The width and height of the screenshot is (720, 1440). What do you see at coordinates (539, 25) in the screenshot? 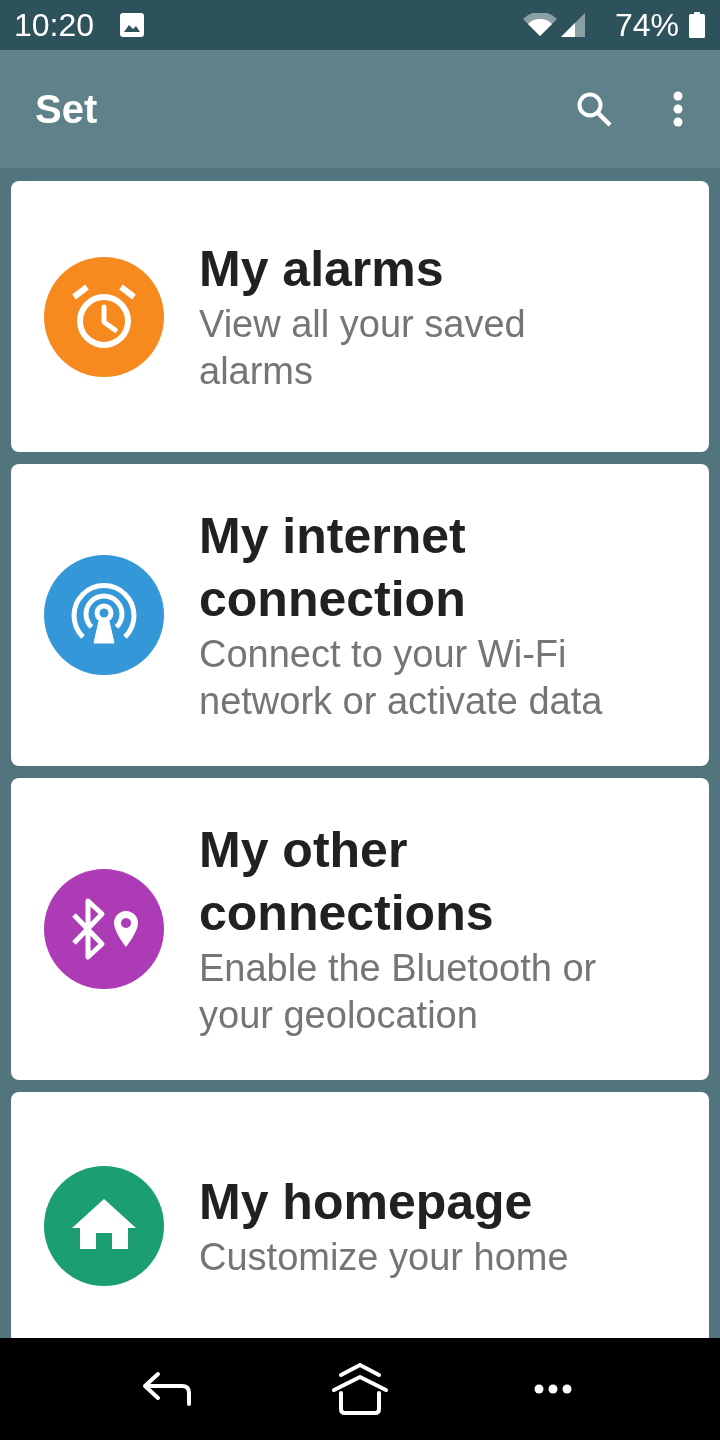
I see `wifi-icon` at bounding box center [539, 25].